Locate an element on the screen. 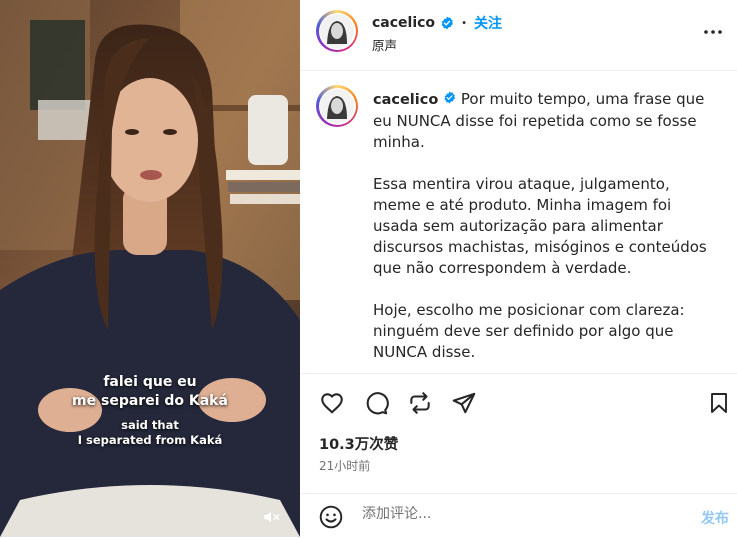  bookmark-icon is located at coordinates (719, 403).